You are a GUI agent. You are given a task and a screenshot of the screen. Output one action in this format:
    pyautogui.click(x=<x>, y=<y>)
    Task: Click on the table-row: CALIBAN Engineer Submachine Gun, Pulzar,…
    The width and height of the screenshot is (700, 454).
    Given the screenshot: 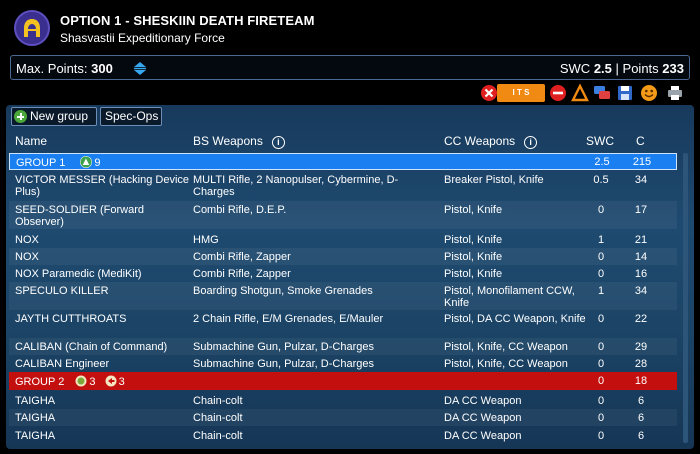 What is the action you would take?
    pyautogui.click(x=343, y=363)
    